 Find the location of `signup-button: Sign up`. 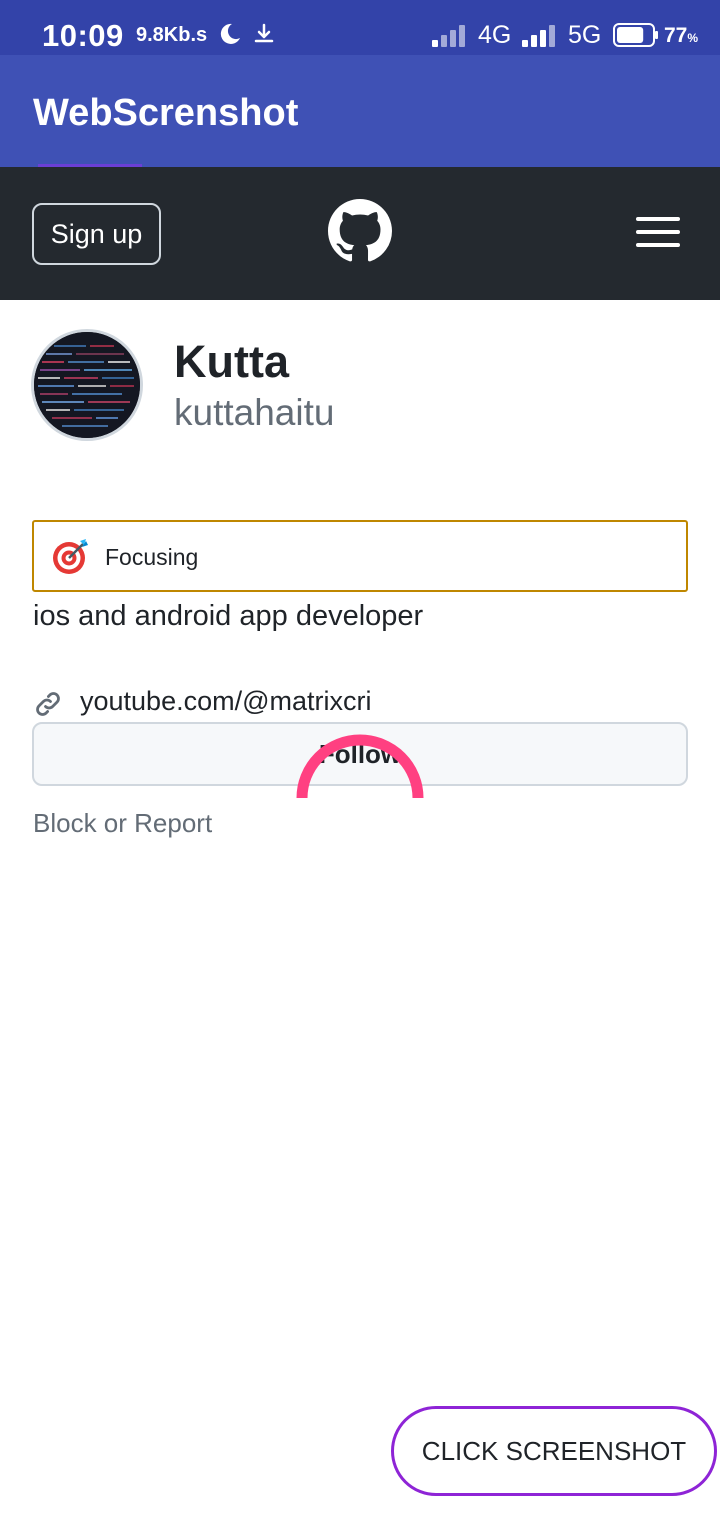

signup-button: Sign up is located at coordinates (96, 234).